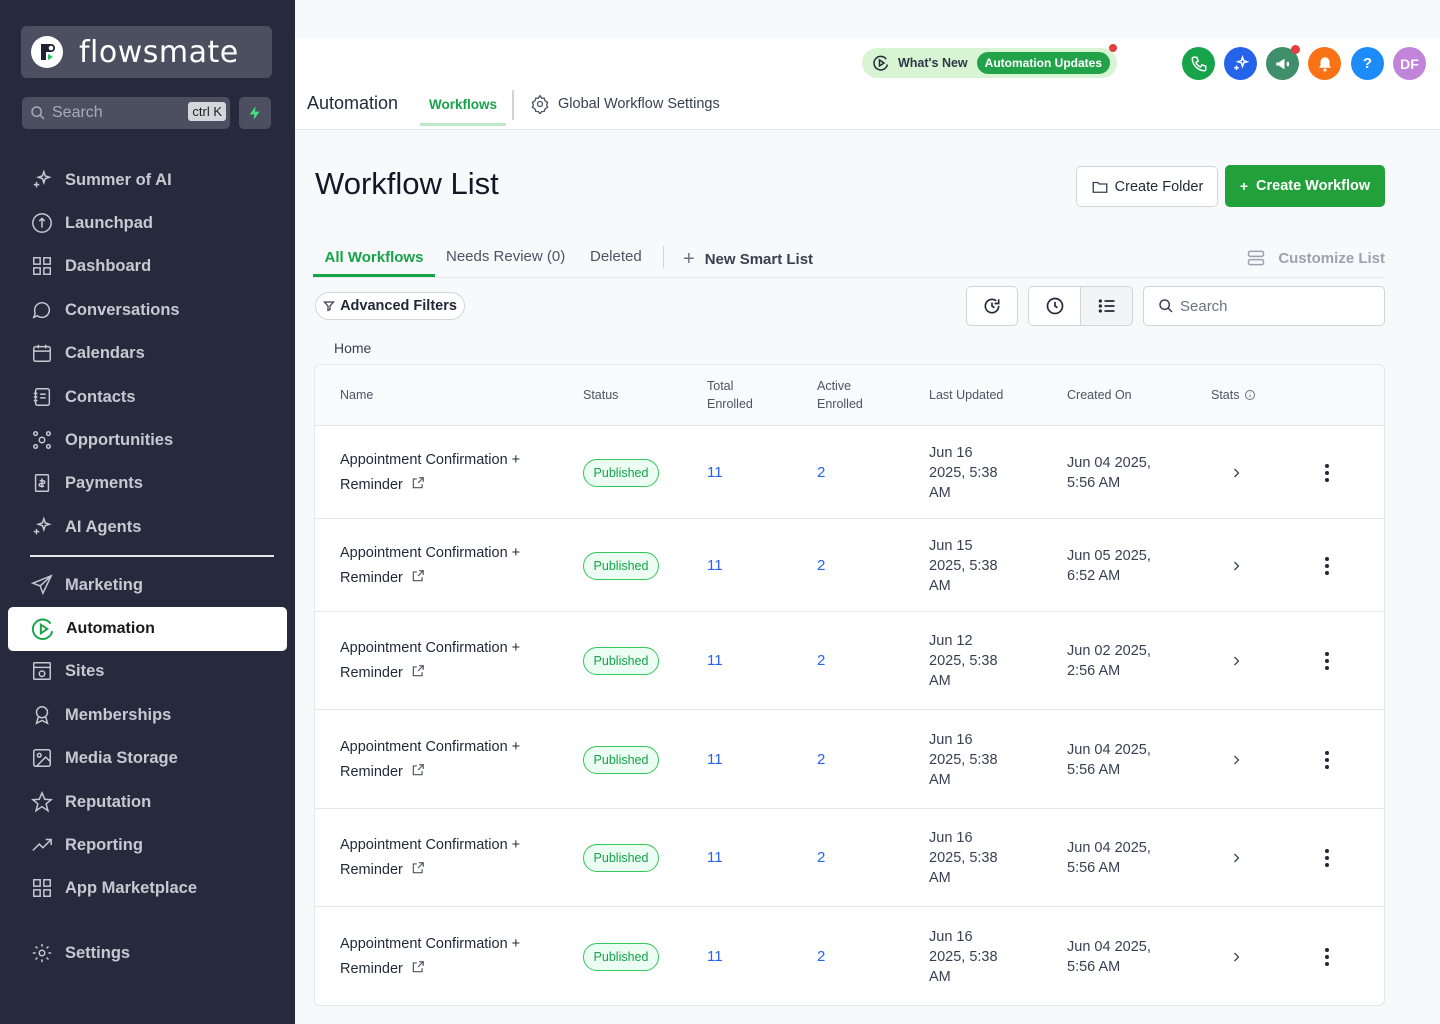 This screenshot has width=1440, height=1024. What do you see at coordinates (951, 739) in the screenshot?
I see `date-line: Jun 16` at bounding box center [951, 739].